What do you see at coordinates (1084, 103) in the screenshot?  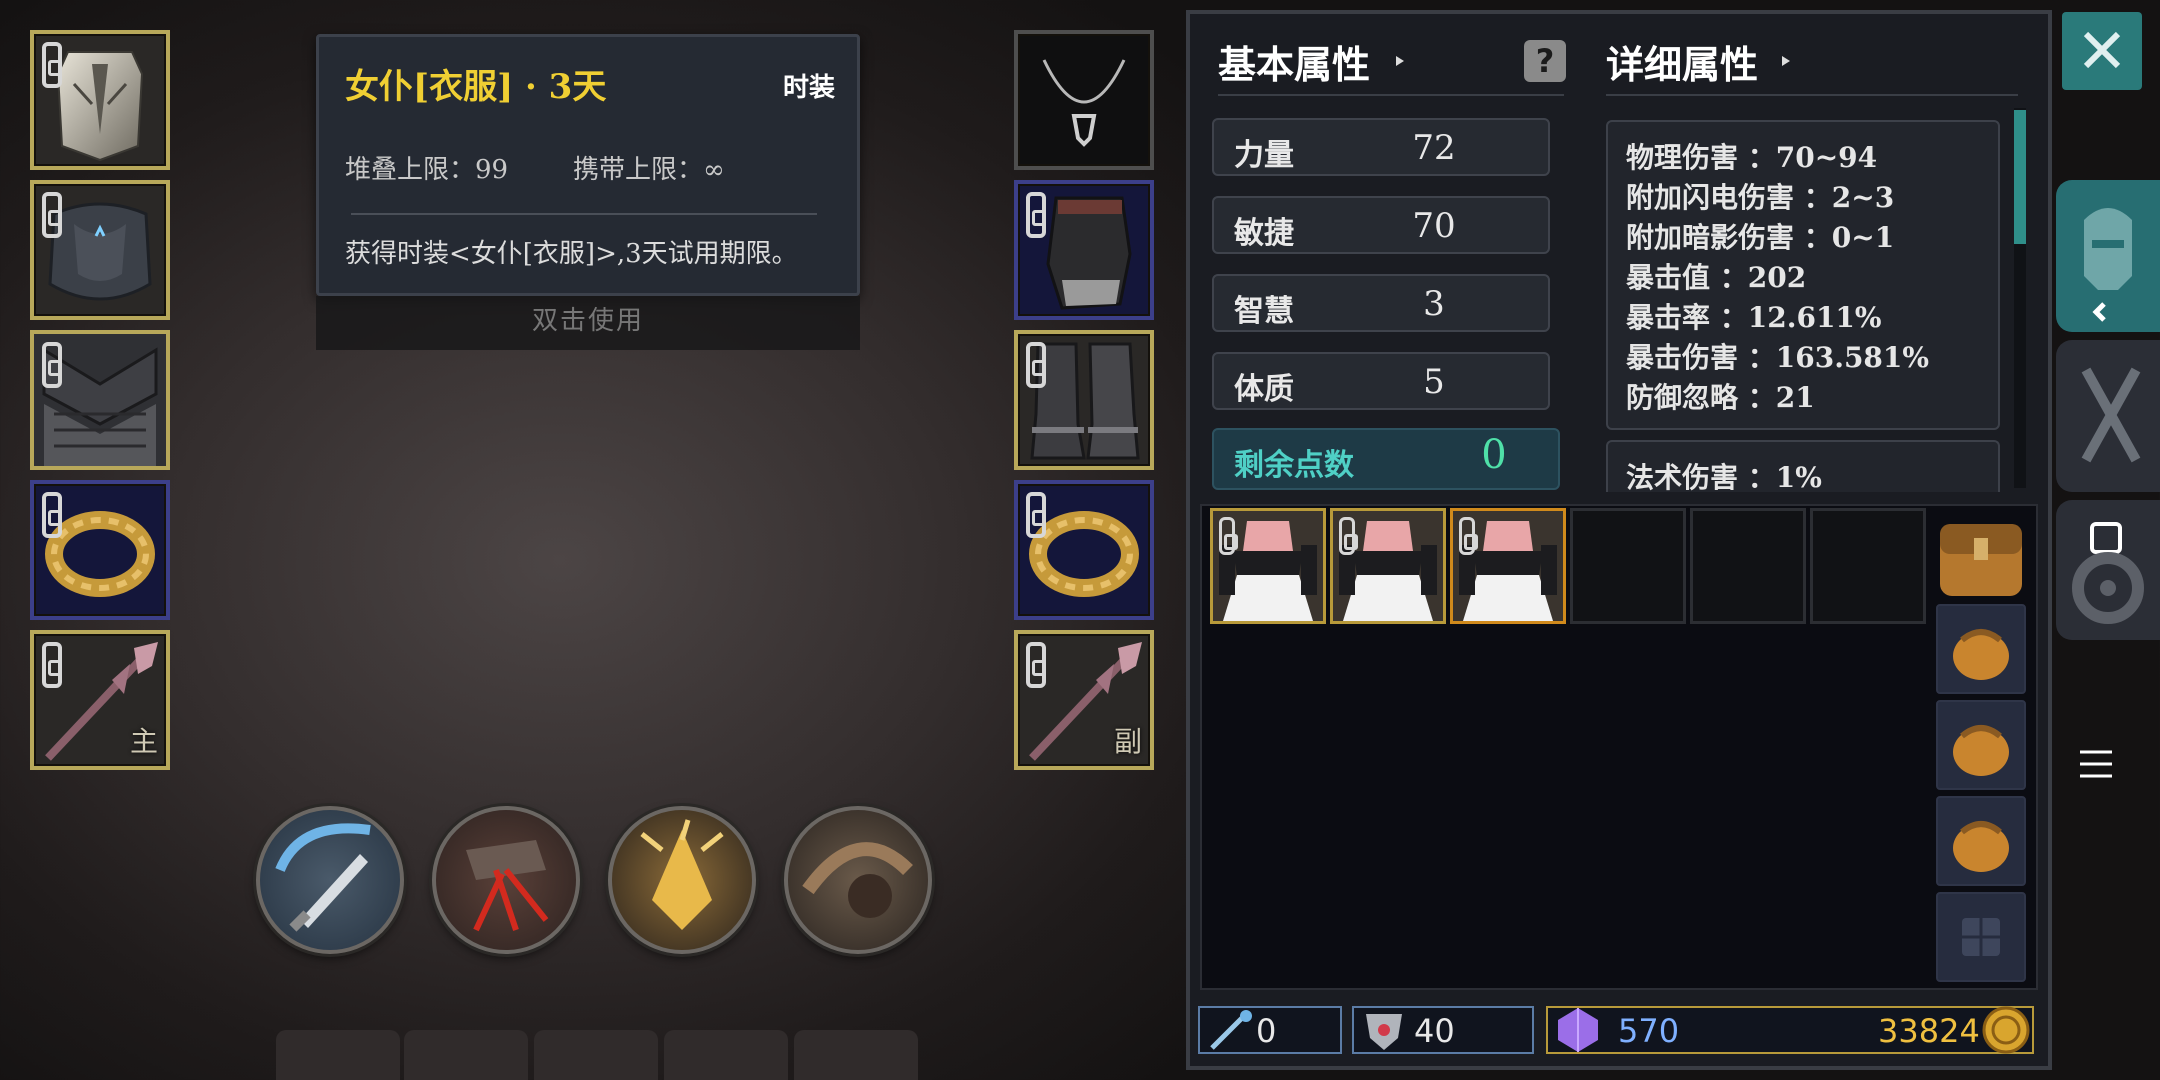 I see `necklace-icon` at bounding box center [1084, 103].